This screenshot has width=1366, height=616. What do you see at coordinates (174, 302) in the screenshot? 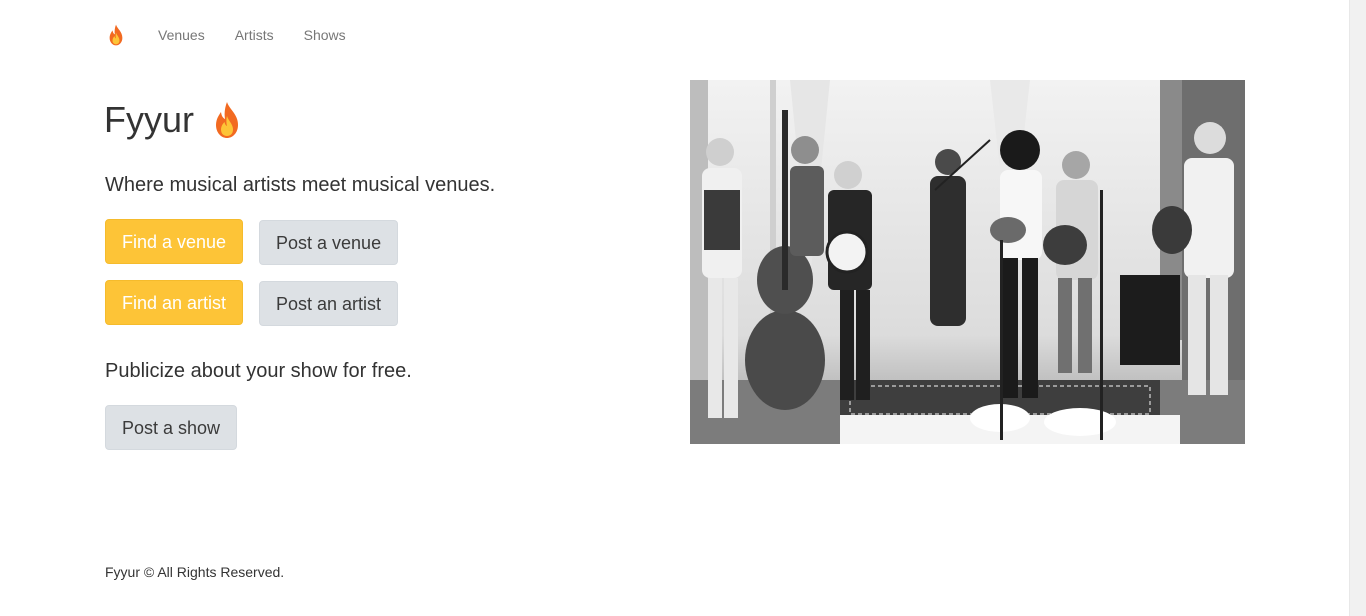
I see `find-artist-button: Find an artist` at bounding box center [174, 302].